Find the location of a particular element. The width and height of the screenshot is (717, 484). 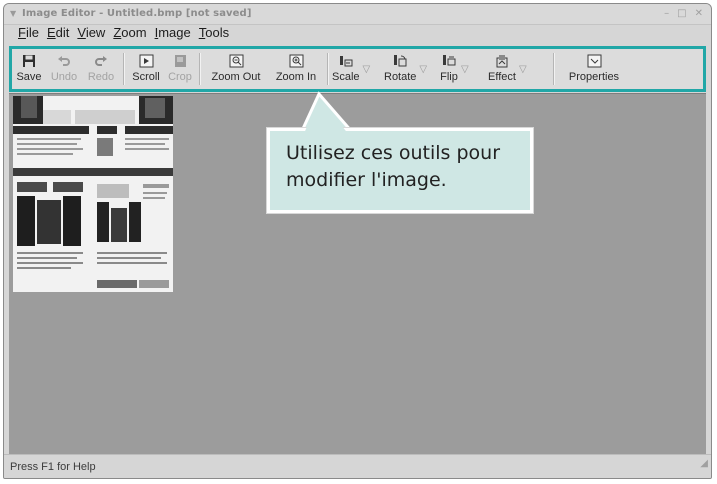

flip-icon is located at coordinates (449, 61).